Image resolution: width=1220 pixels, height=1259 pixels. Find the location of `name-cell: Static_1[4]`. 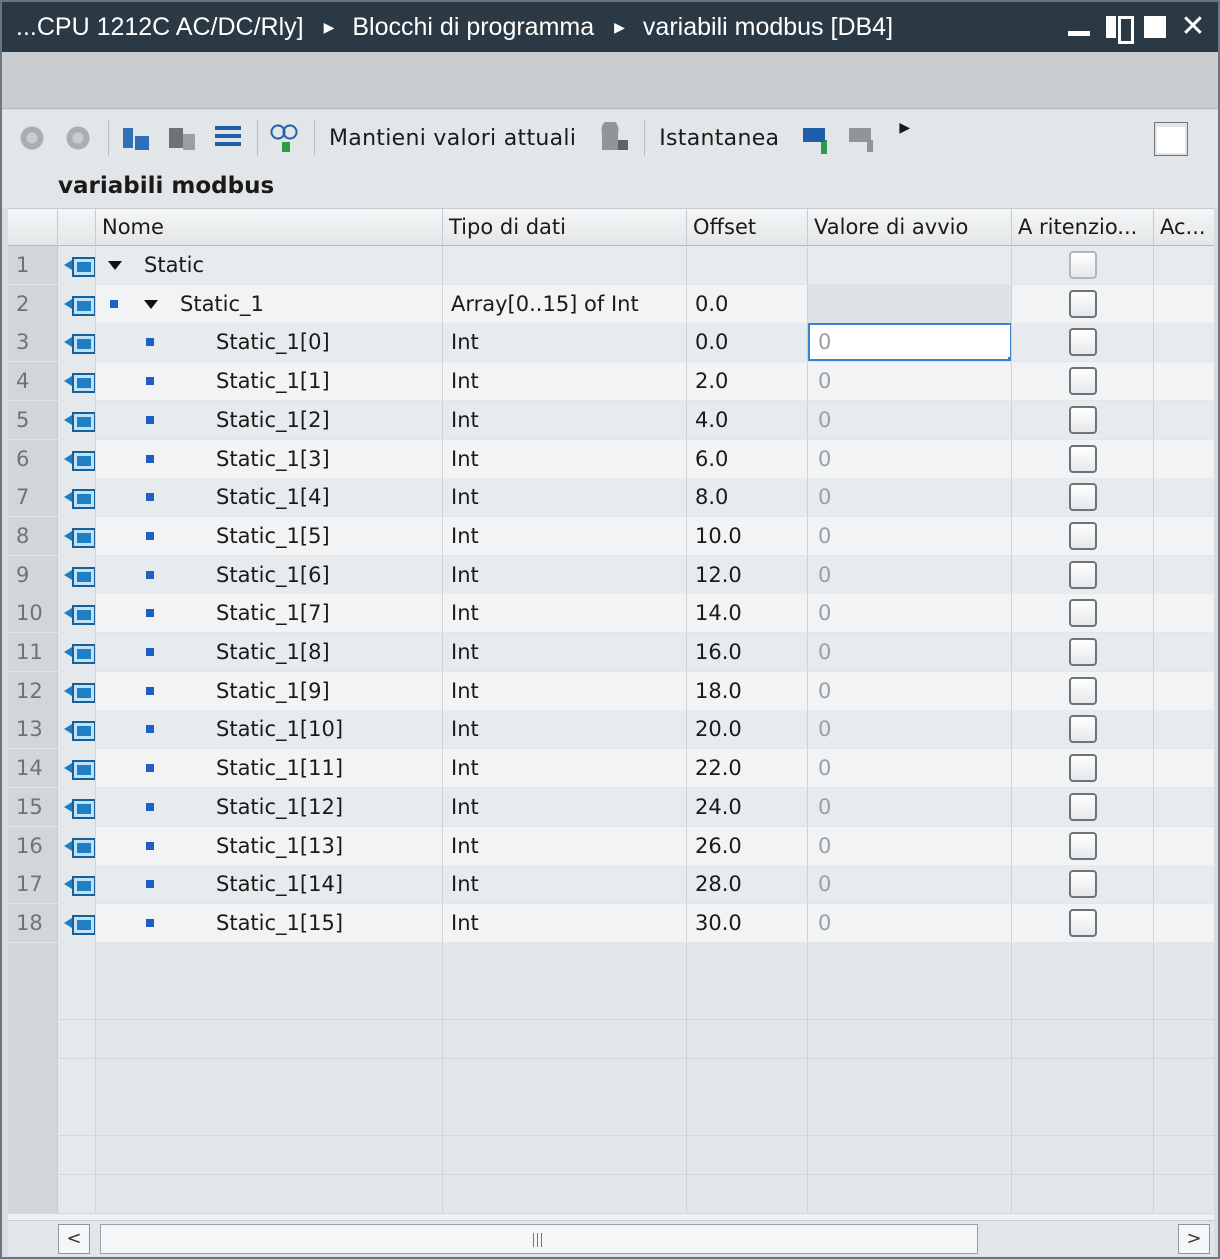

name-cell: Static_1[4] is located at coordinates (269, 497).